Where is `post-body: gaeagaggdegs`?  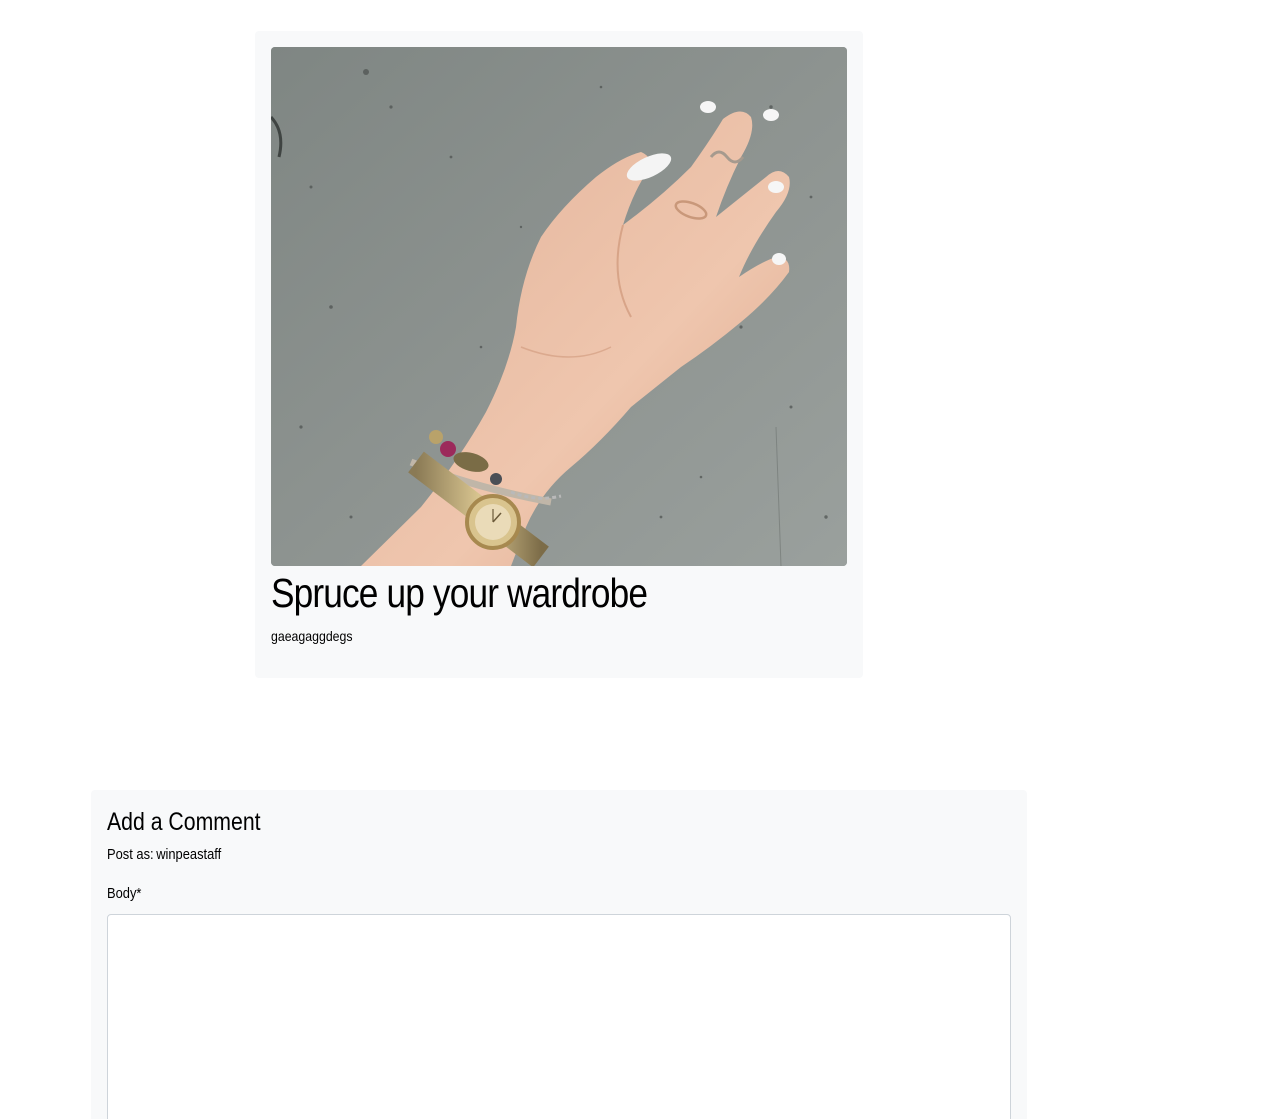
post-body: gaeagaggdegs is located at coordinates (312, 636).